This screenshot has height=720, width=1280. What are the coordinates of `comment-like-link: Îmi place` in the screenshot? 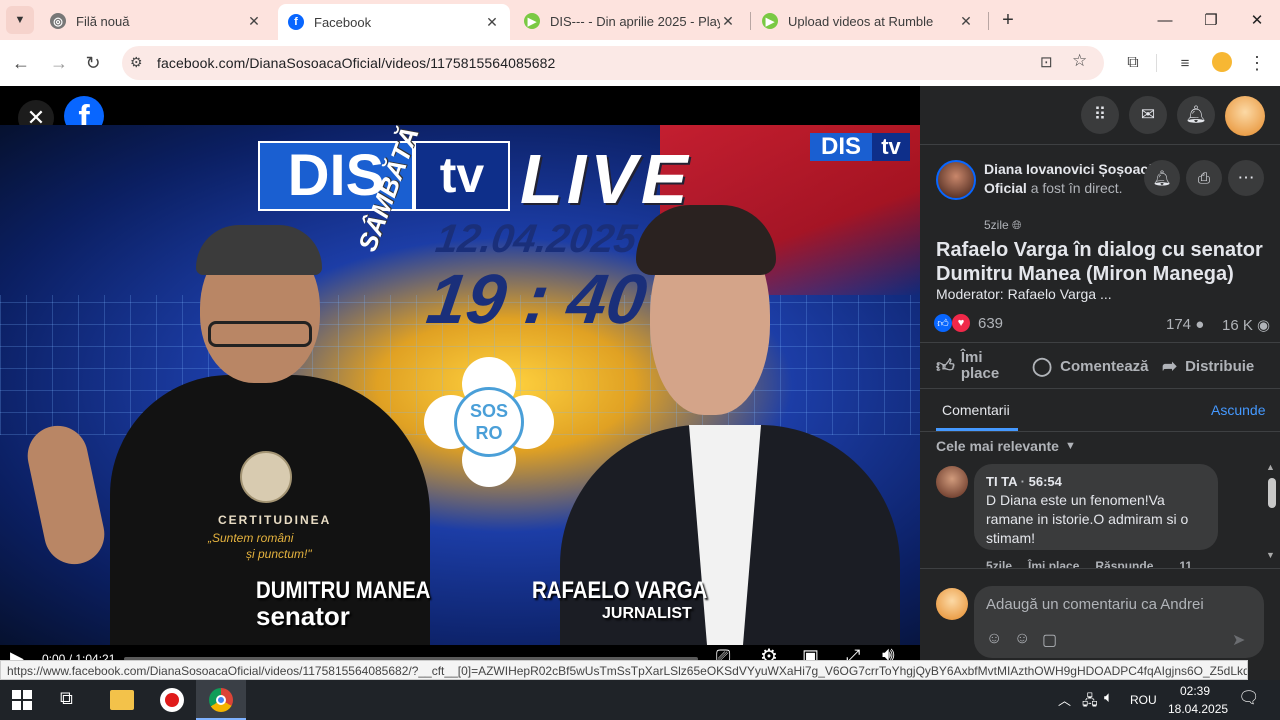 It's located at (1053, 562).